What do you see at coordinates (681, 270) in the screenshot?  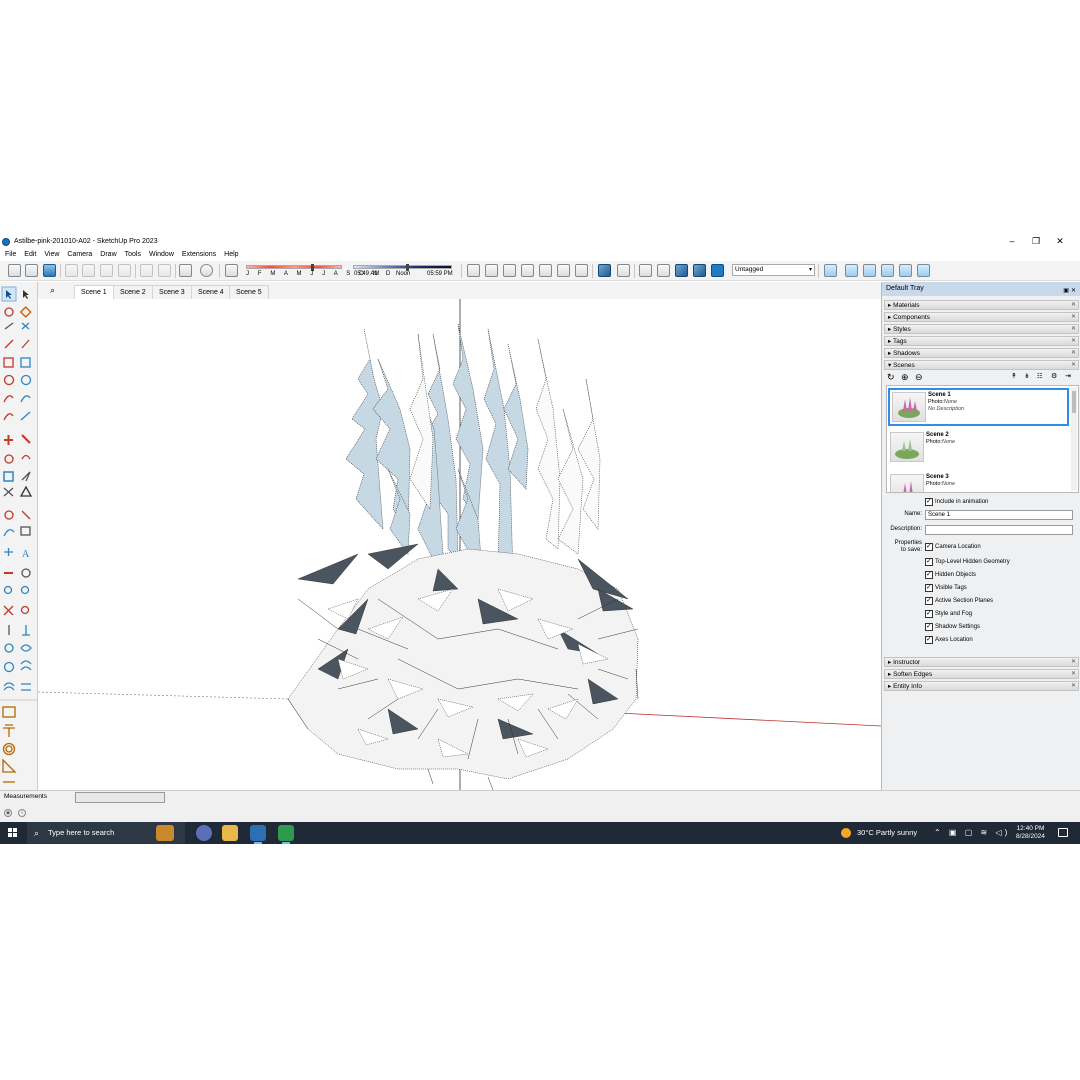 I see `shaded-style-icon` at bounding box center [681, 270].